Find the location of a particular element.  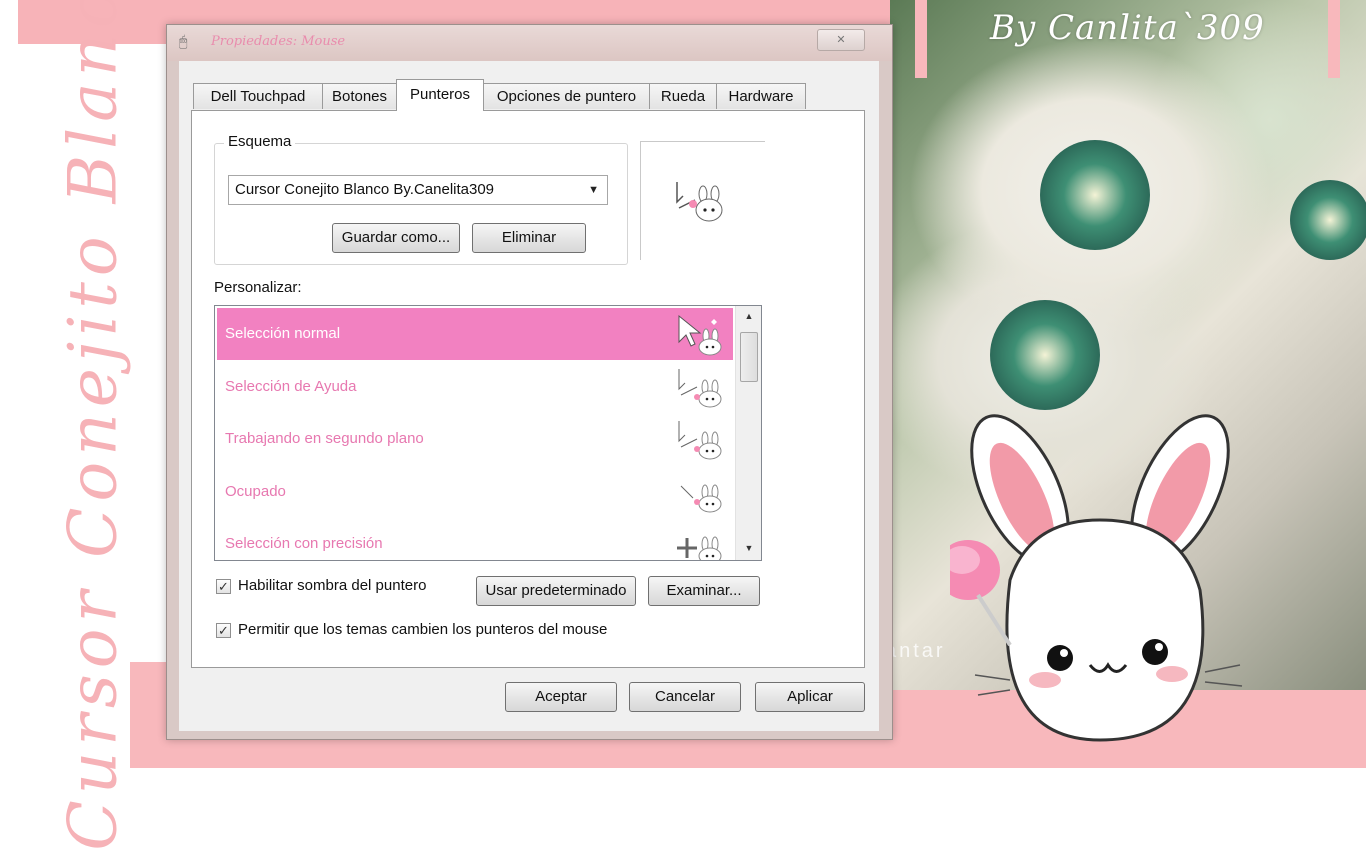

cancel-button: Cancelar is located at coordinates (685, 697).